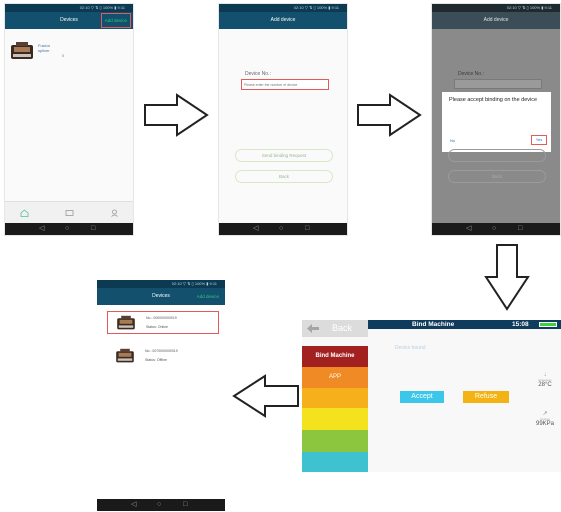 This screenshot has width=561, height=512. I want to click on device-number: No.: 0070000000019, so click(161, 351).